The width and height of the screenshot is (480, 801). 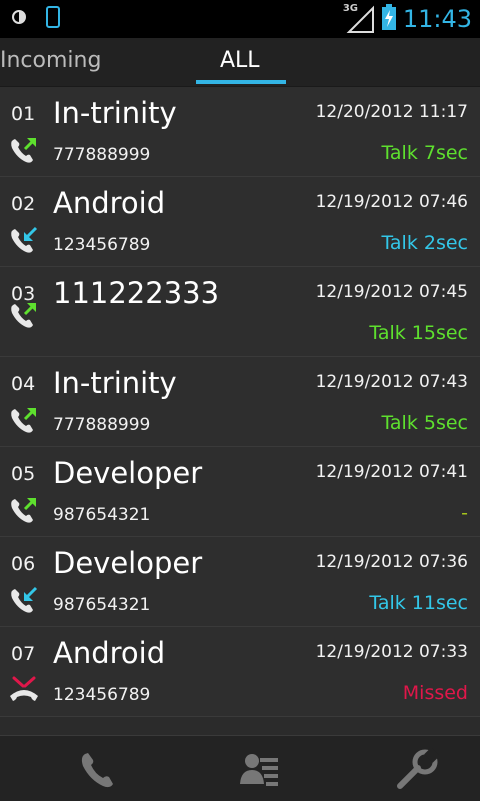 What do you see at coordinates (136, 293) in the screenshot?
I see `call-name: 111222333` at bounding box center [136, 293].